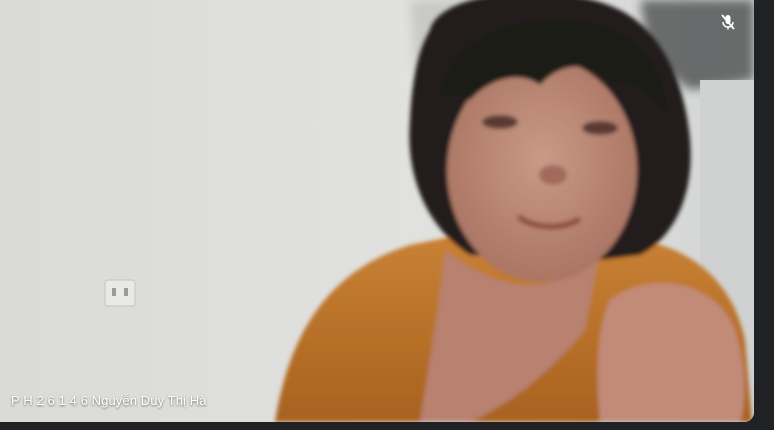  I want to click on mic-off-icon, so click(728, 22).